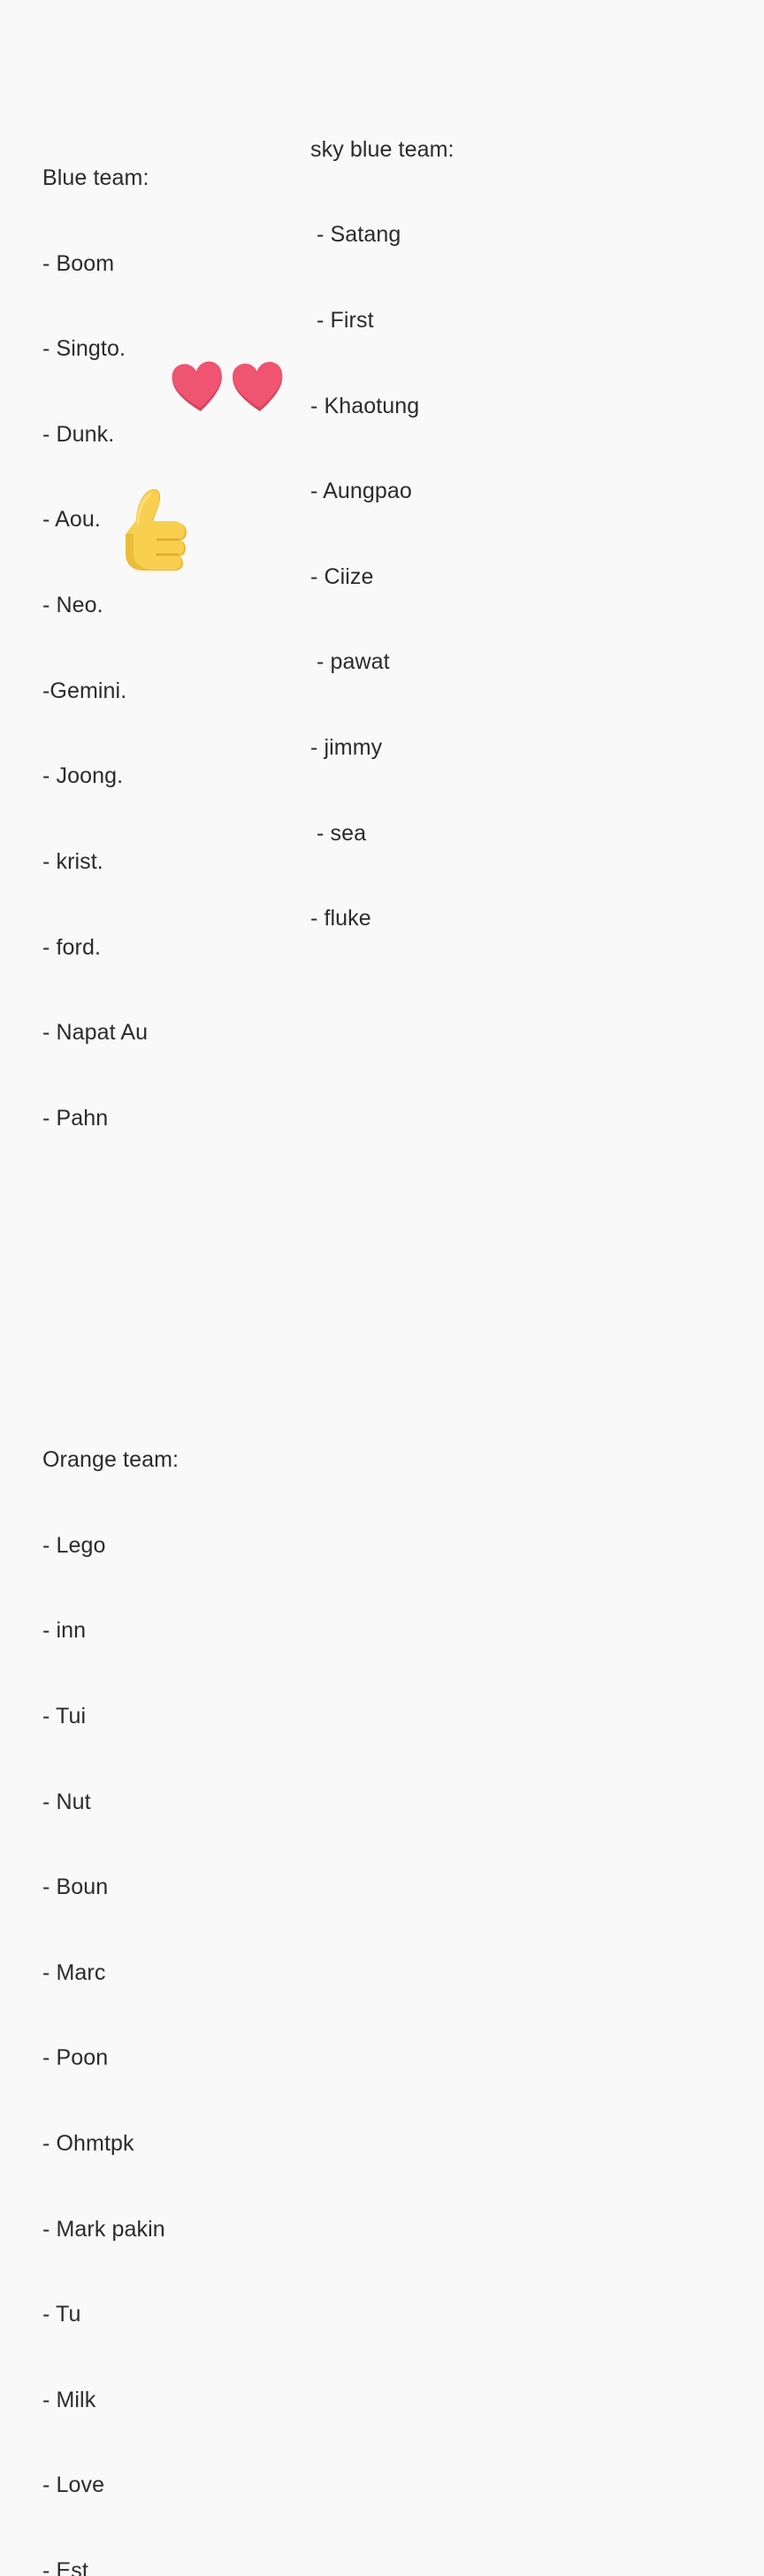 The width and height of the screenshot is (764, 2576). What do you see at coordinates (175, 1289) in the screenshot?
I see `section-spacer` at bounding box center [175, 1289].